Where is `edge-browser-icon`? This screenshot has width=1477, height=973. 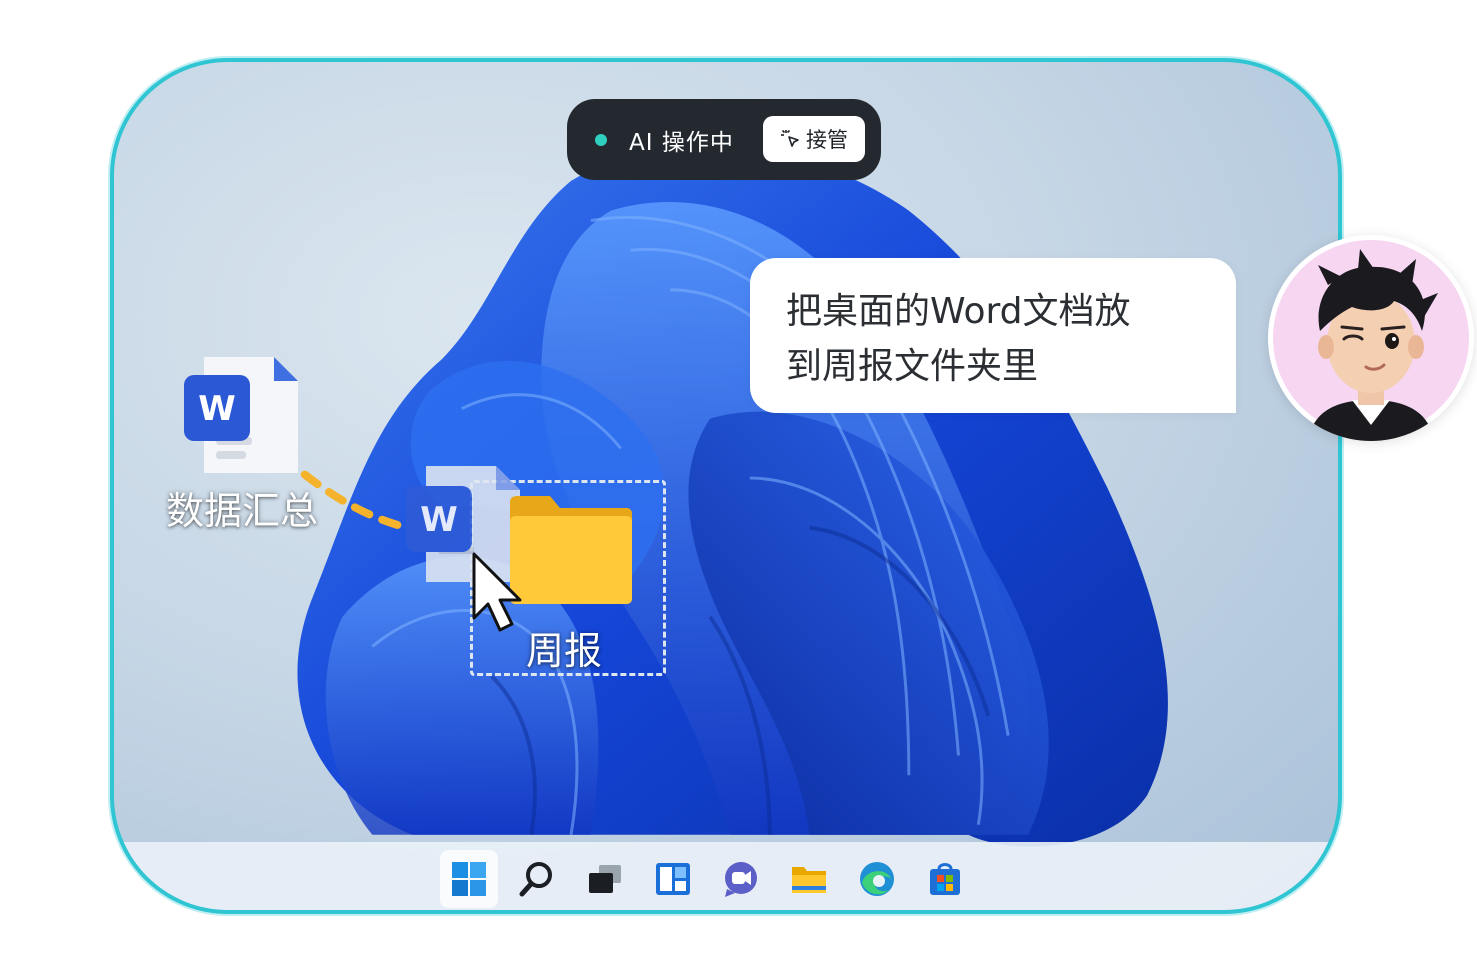 edge-browser-icon is located at coordinates (877, 879).